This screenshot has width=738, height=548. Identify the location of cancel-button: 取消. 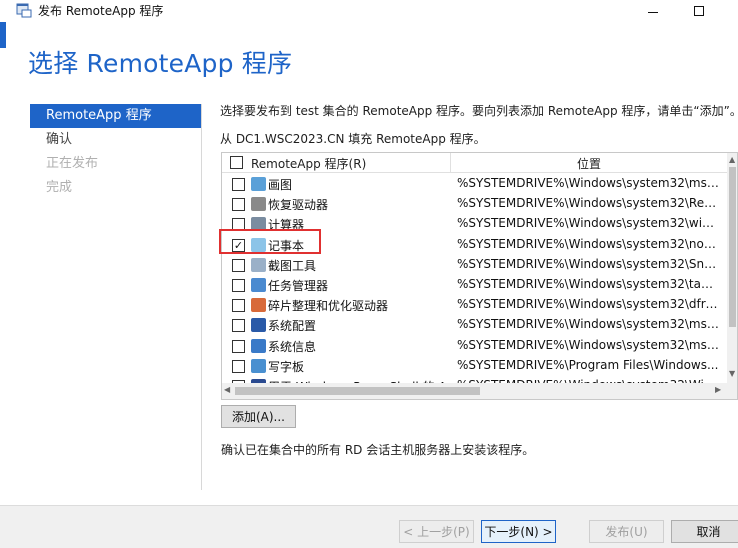
(704, 531).